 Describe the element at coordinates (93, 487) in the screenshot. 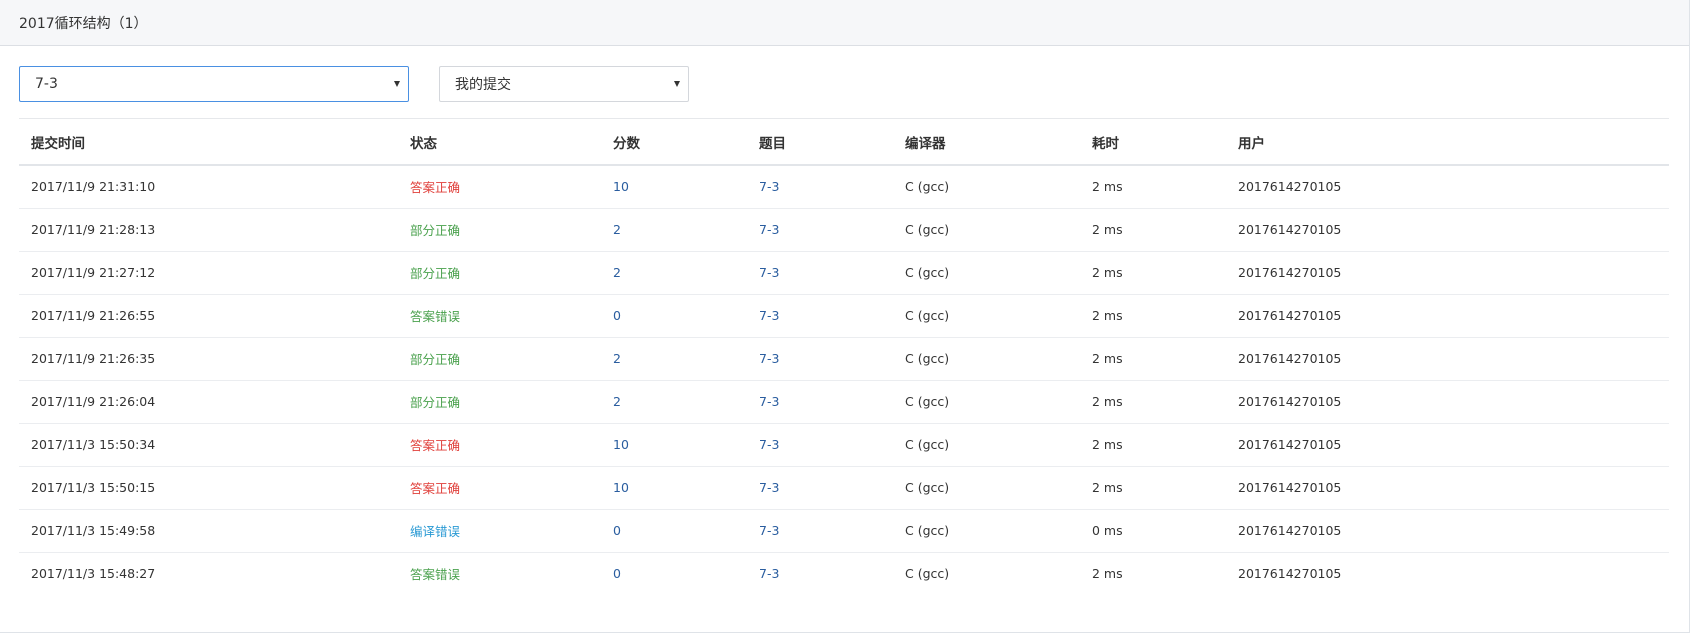

I see `submission-time: 2017/11/3 15:50:15` at that location.